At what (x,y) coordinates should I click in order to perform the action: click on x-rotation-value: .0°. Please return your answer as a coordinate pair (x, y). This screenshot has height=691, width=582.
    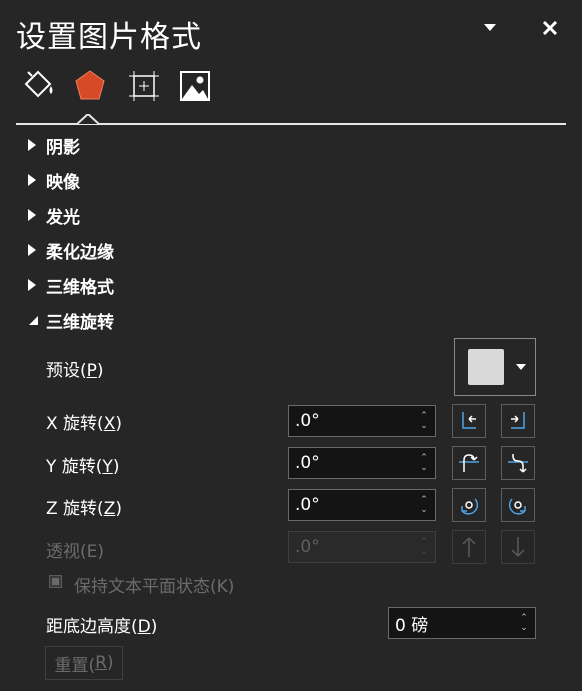
    Looking at the image, I should click on (307, 421).